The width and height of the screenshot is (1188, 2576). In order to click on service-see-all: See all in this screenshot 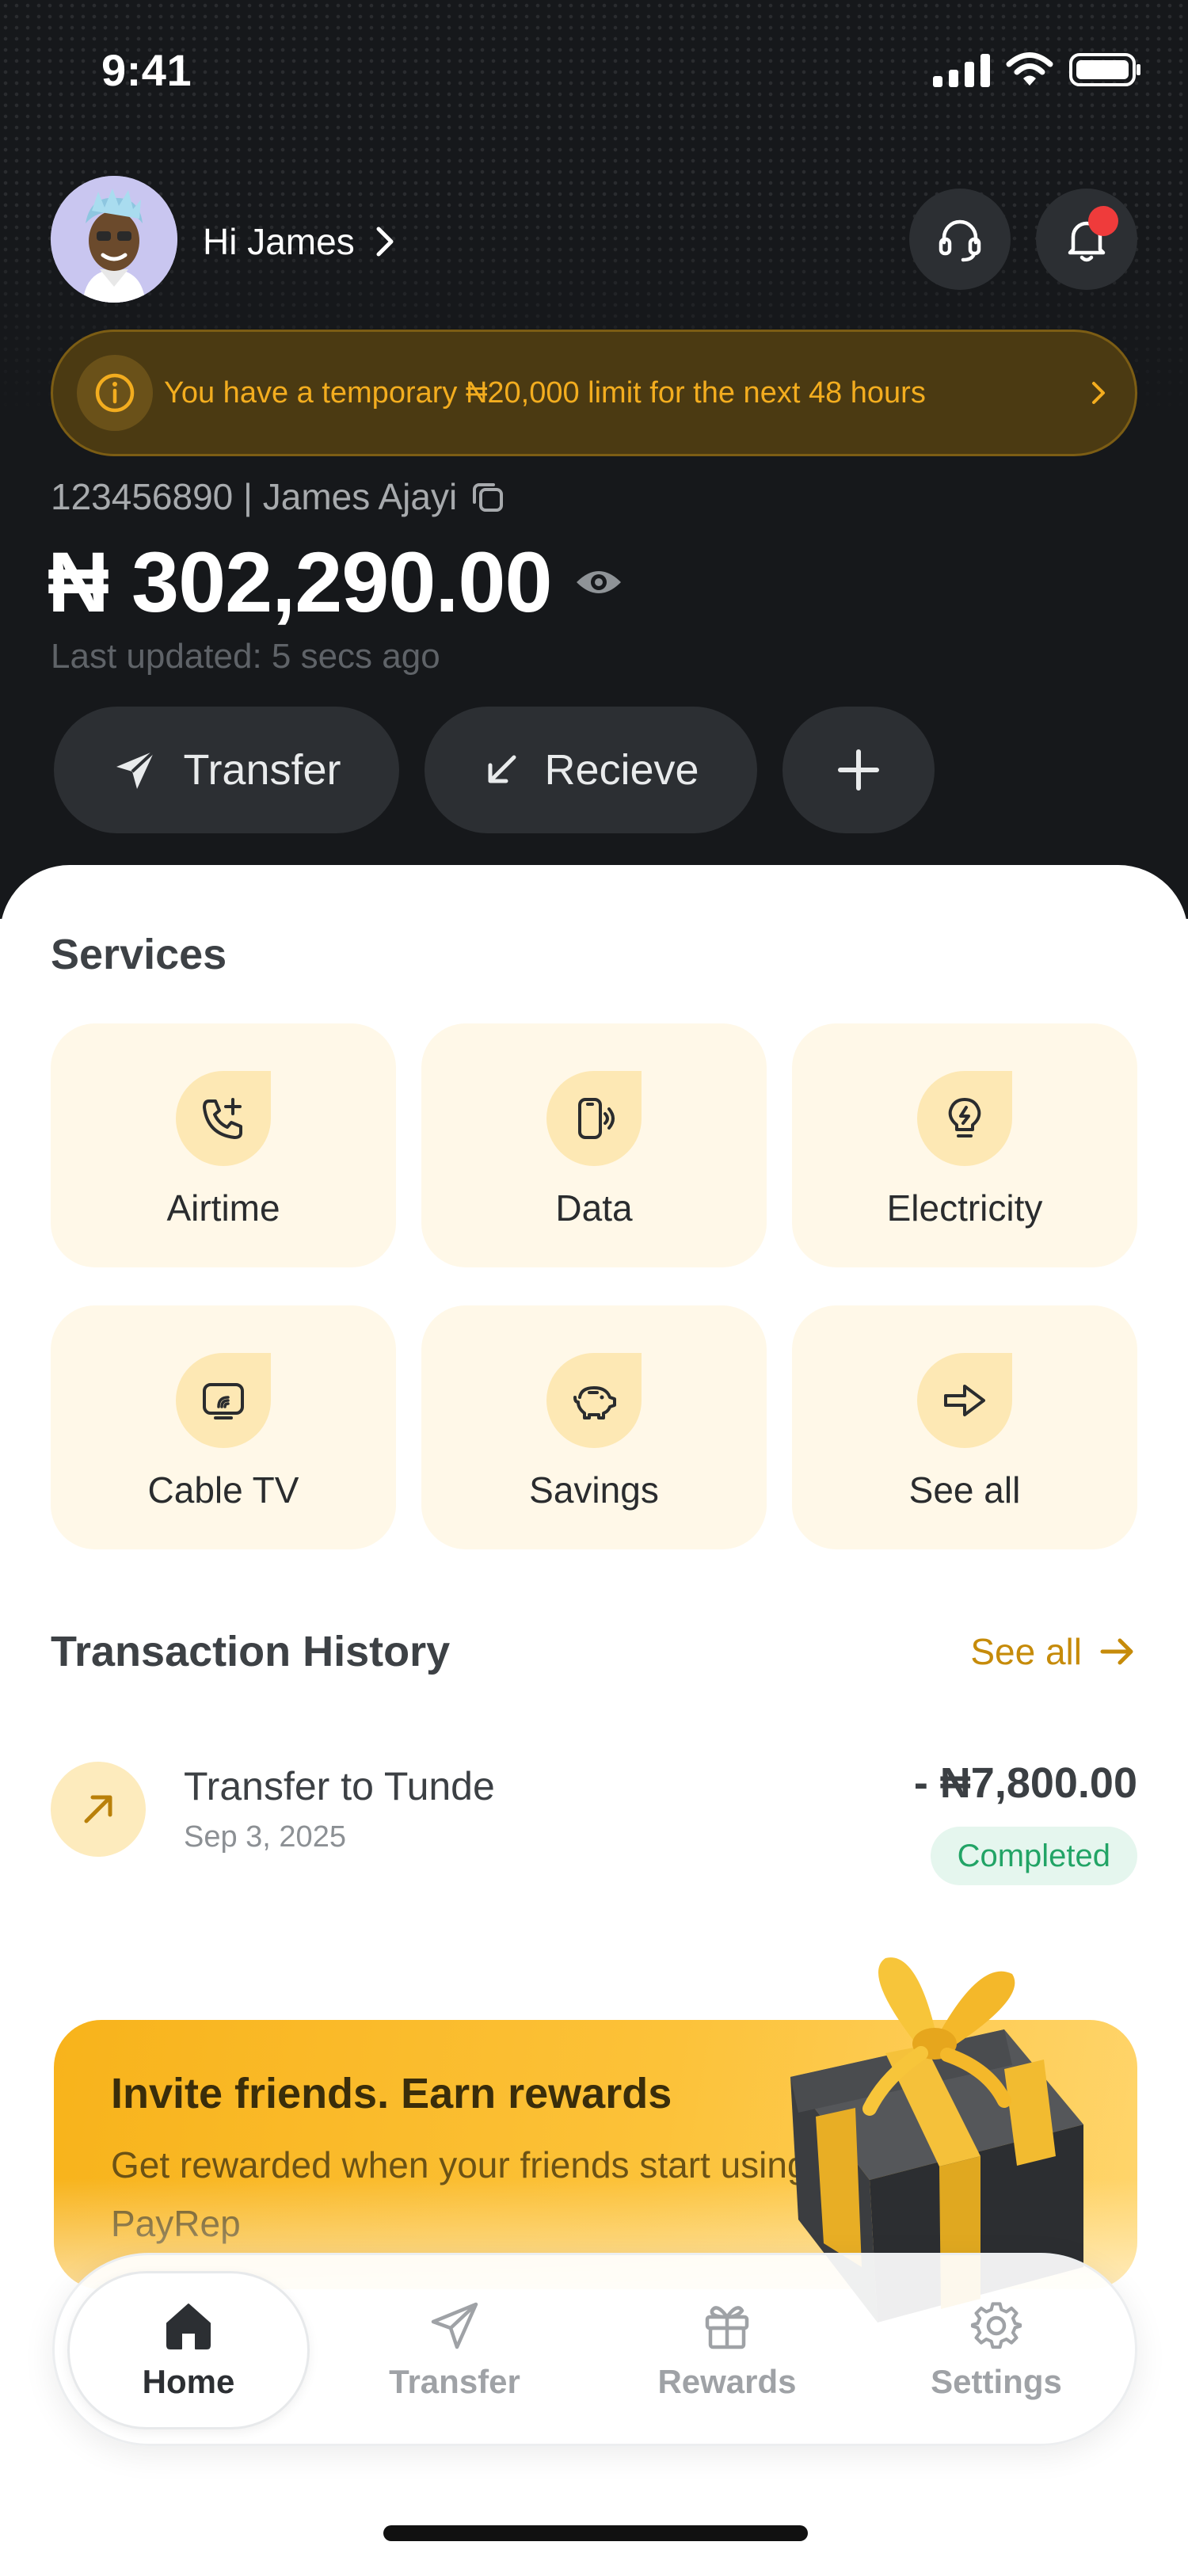, I will do `click(964, 1427)`.